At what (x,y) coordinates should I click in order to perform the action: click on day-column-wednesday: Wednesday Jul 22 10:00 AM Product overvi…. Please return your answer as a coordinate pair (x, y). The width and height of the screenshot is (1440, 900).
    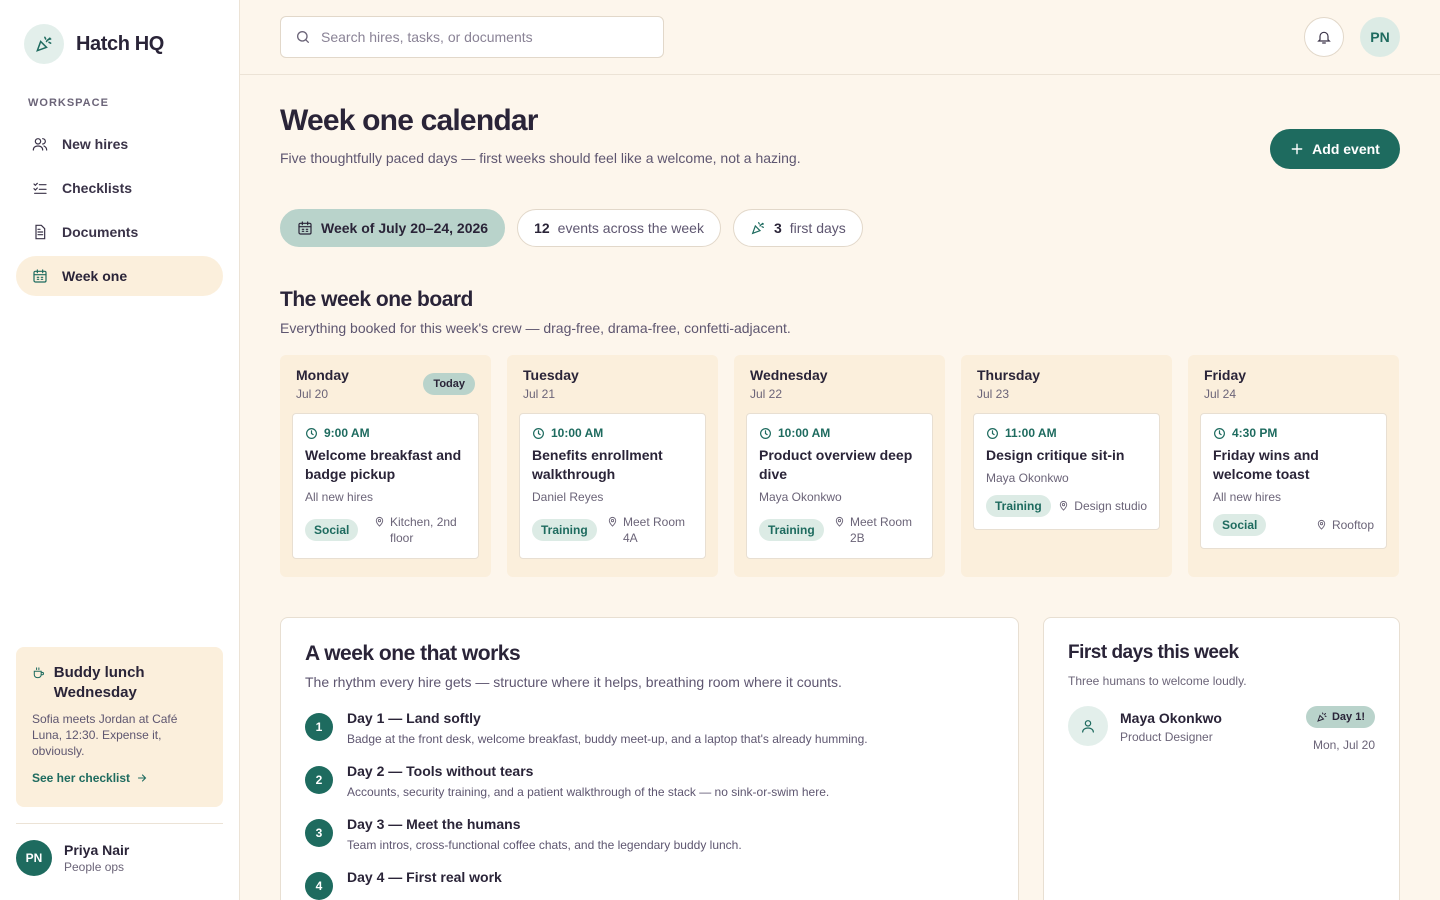
    Looking at the image, I should click on (839, 466).